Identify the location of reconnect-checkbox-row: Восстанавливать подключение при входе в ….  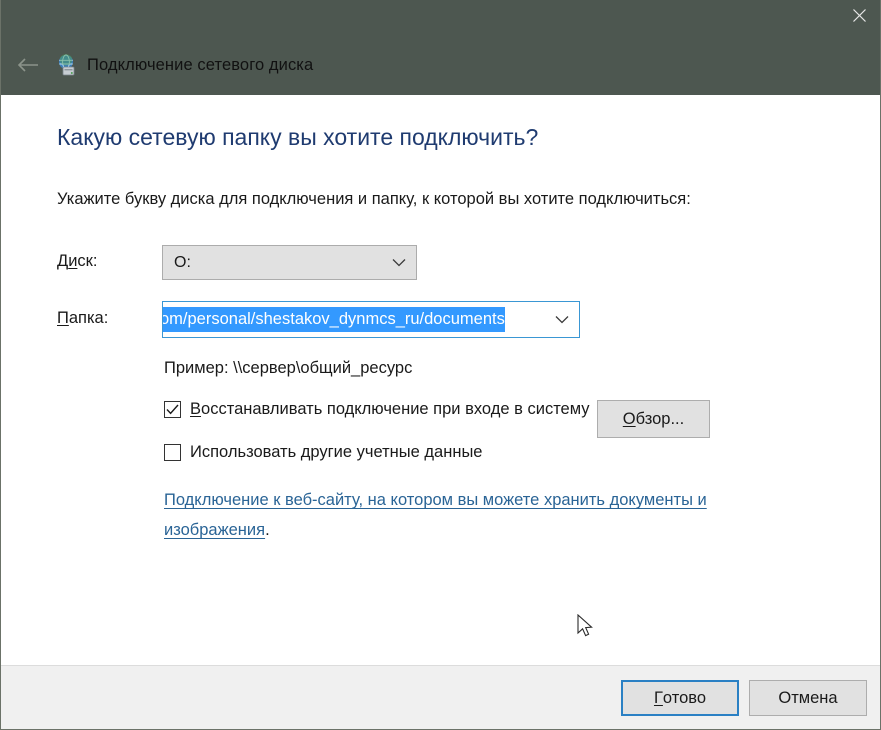
(377, 409).